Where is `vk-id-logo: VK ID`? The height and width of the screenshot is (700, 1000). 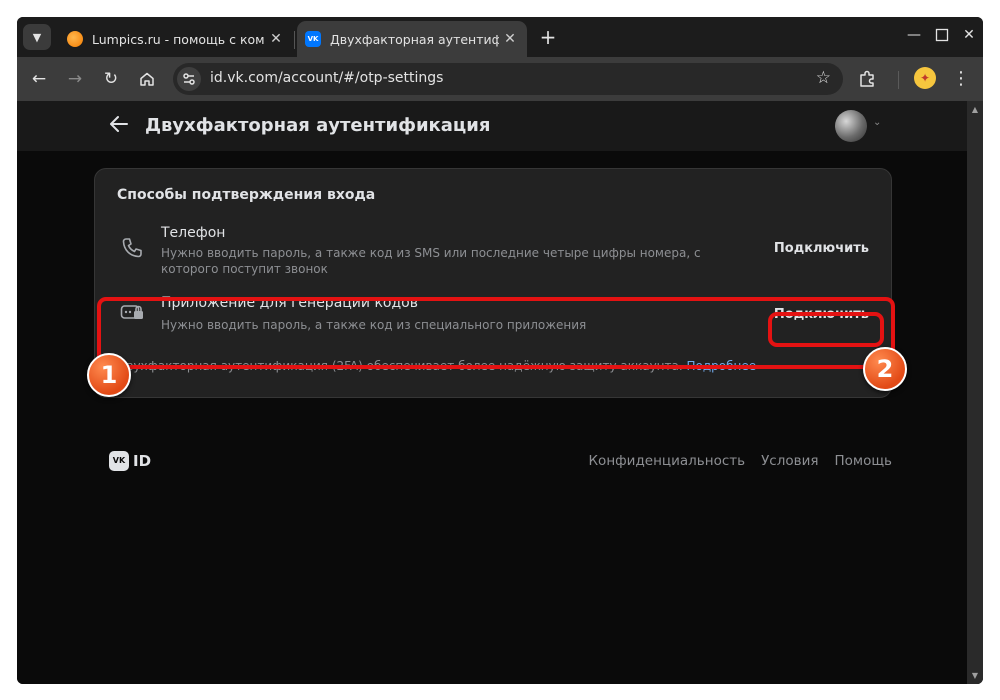 vk-id-logo: VK ID is located at coordinates (130, 461).